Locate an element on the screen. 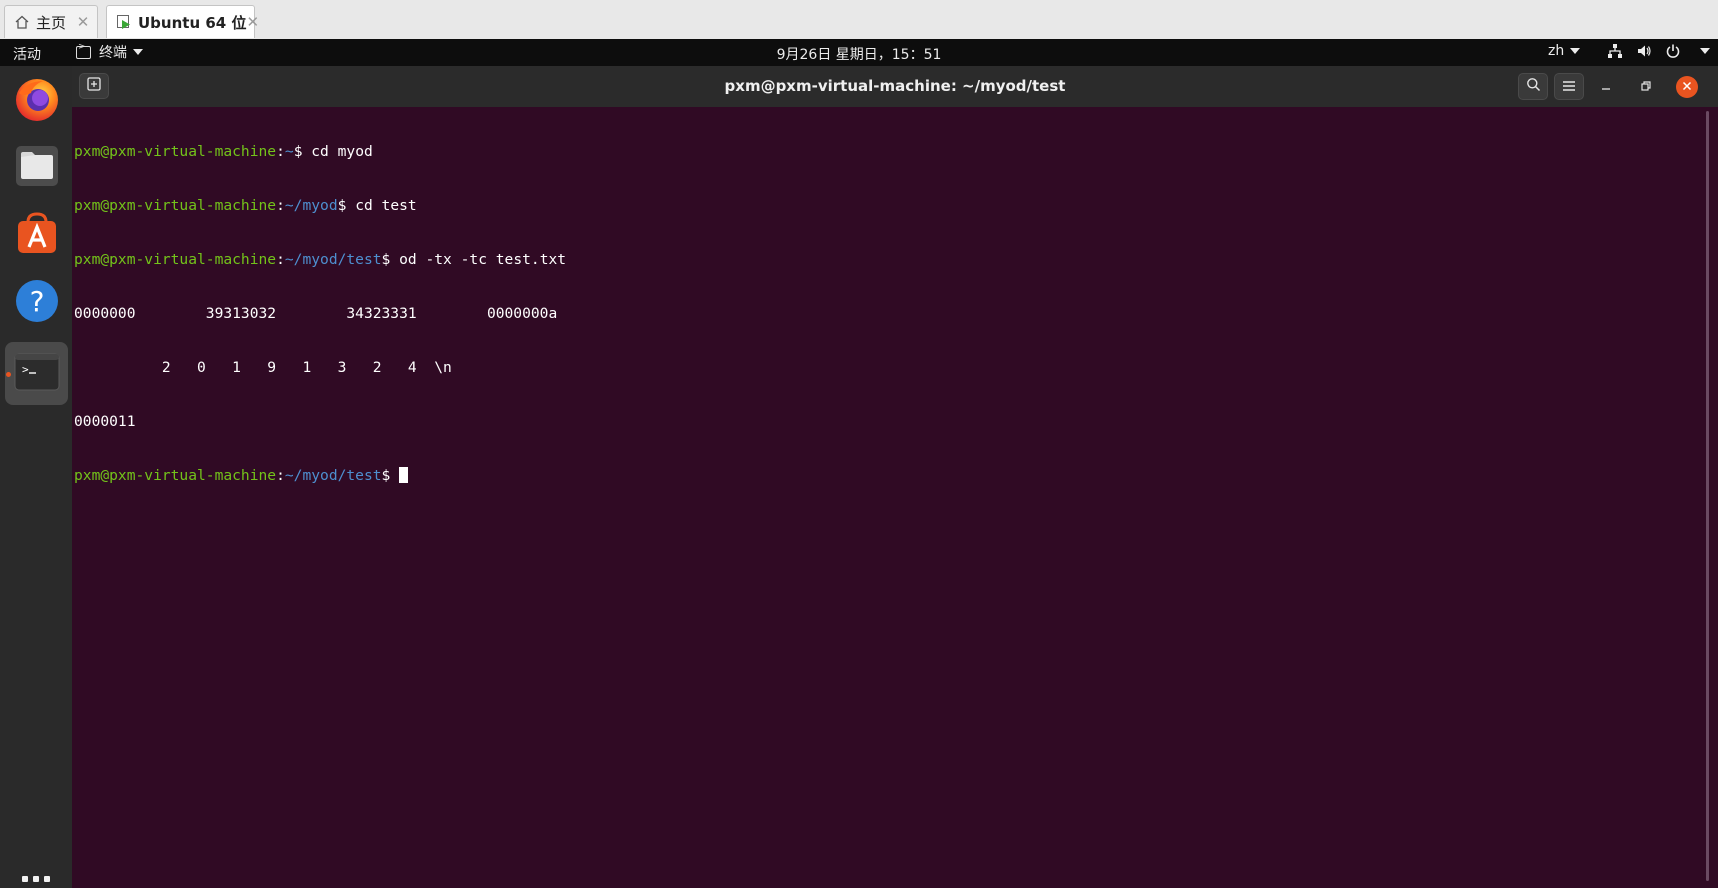 This screenshot has width=1718, height=888. window-title: pxm@pxm-virtual-machine: ~/myod/test is located at coordinates (895, 86).